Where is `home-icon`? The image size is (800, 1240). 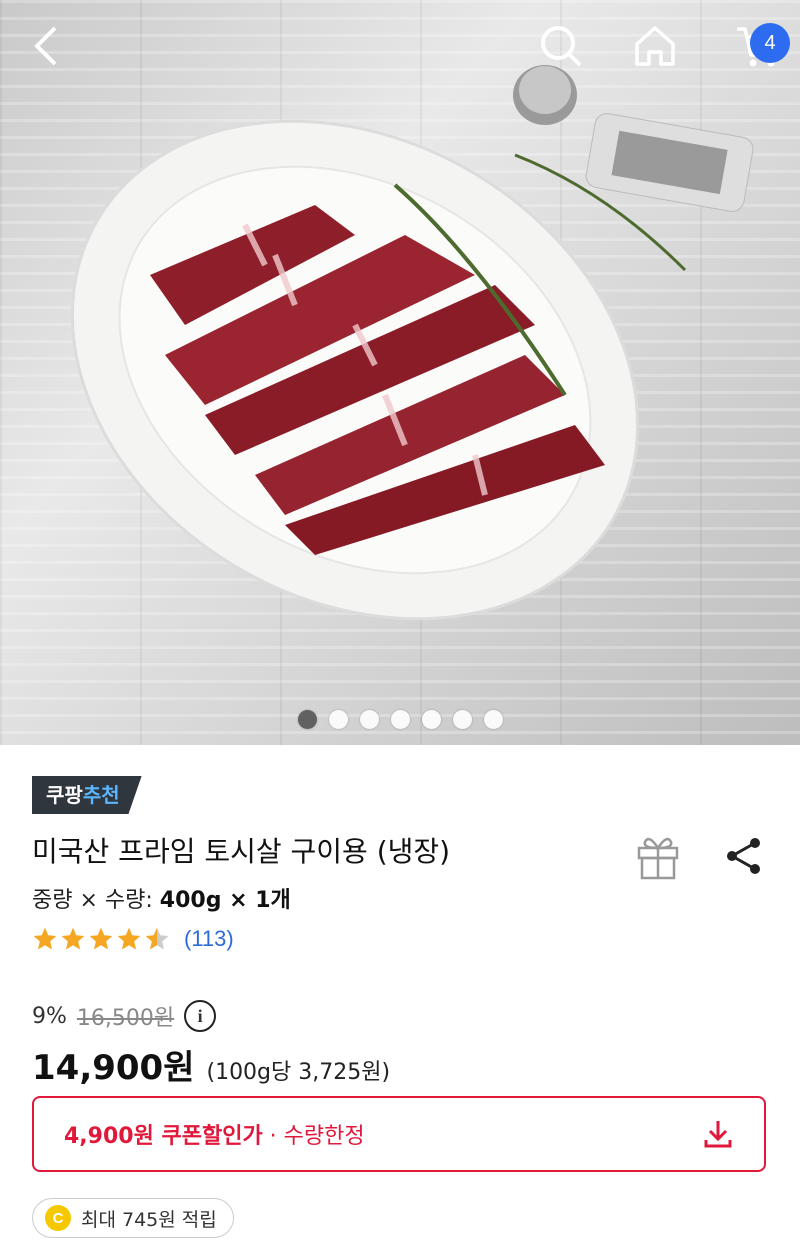 home-icon is located at coordinates (655, 46).